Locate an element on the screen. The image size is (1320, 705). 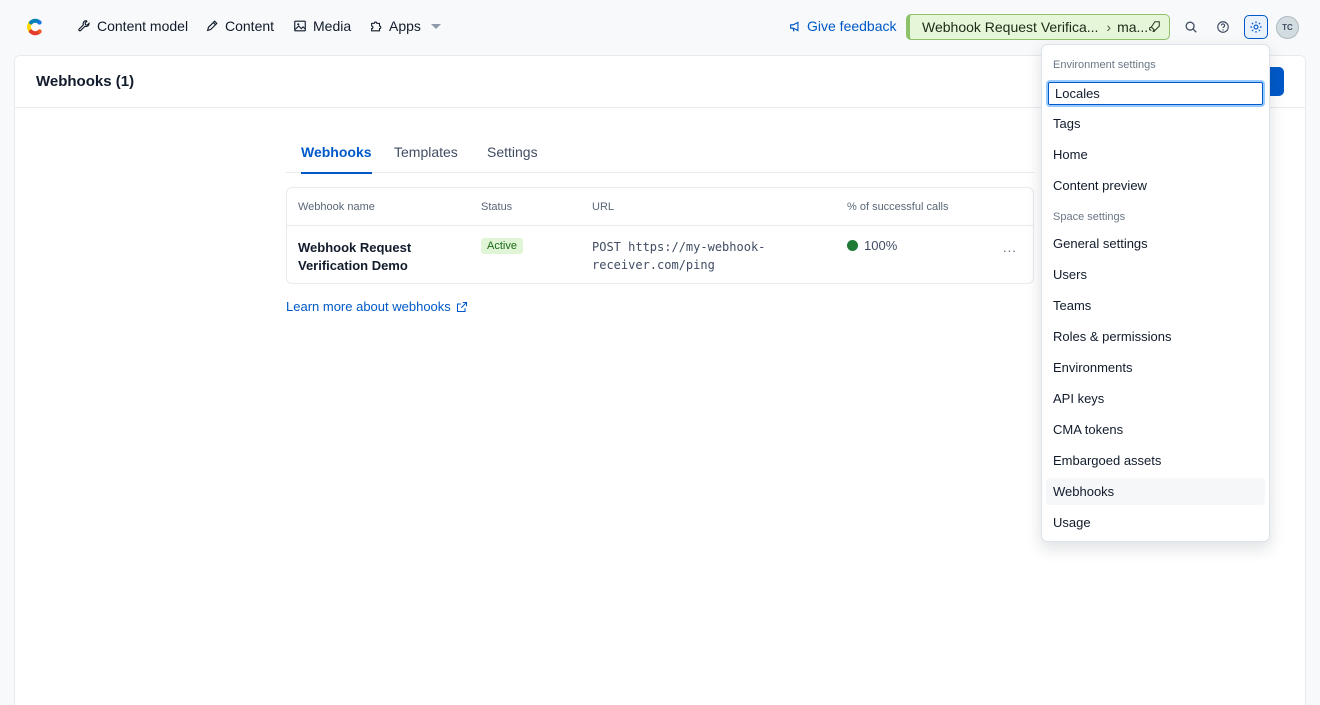
nav-content-model: Content model is located at coordinates (132, 26).